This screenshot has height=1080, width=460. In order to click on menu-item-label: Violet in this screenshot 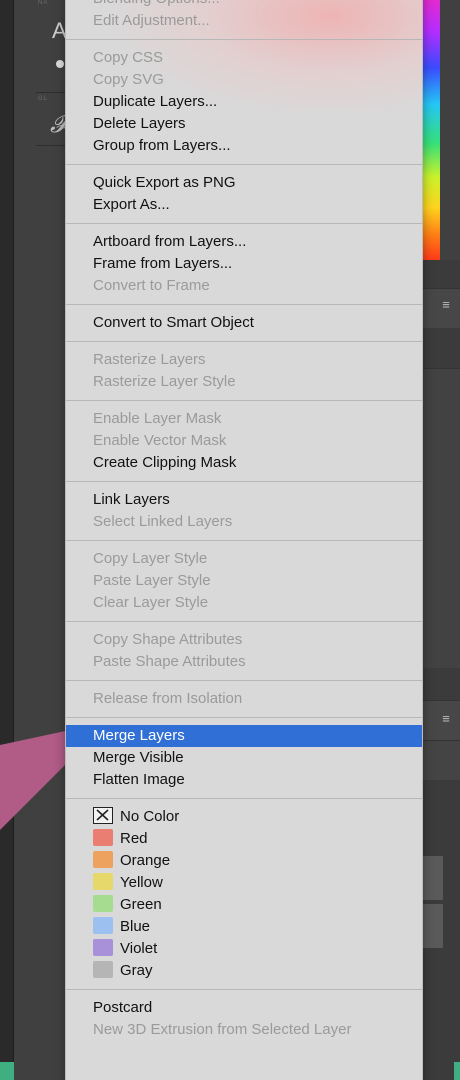, I will do `click(139, 948)`.